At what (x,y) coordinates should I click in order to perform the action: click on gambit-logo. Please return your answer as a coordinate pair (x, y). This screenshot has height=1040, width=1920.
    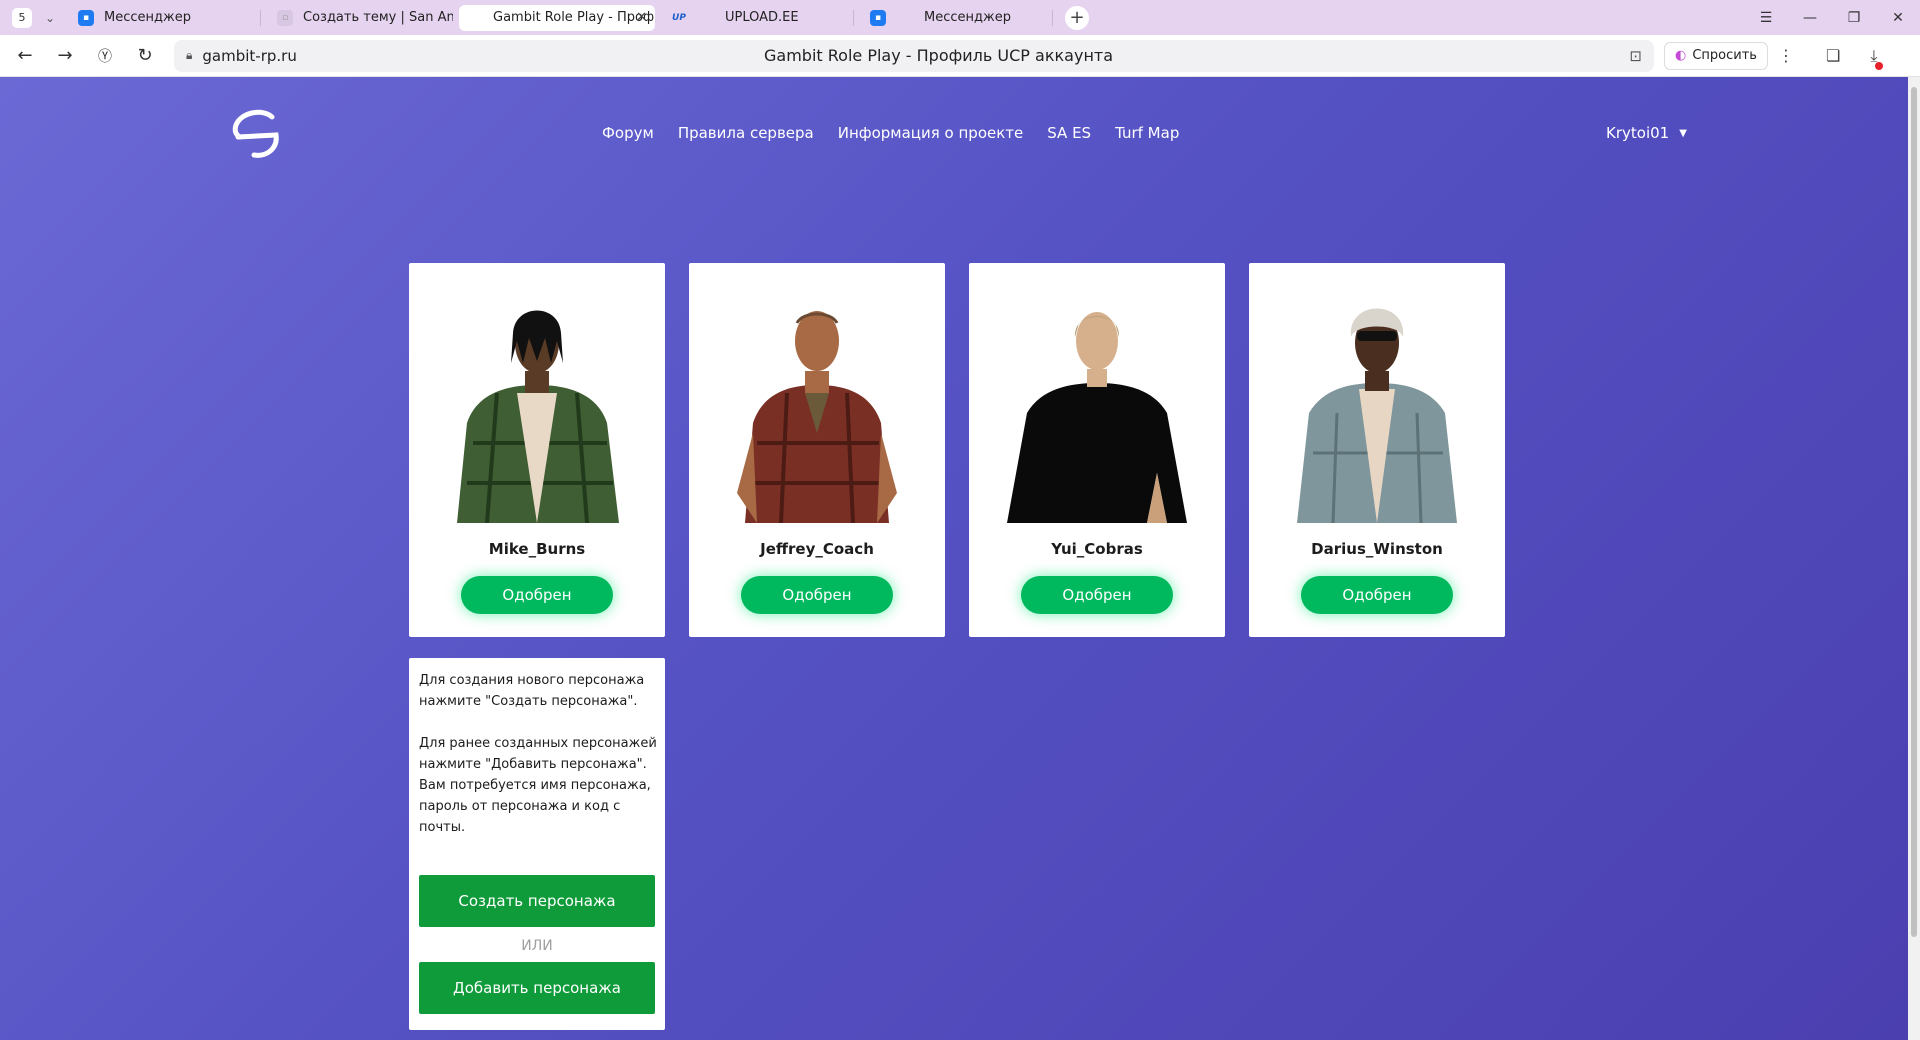
    Looking at the image, I should click on (258, 133).